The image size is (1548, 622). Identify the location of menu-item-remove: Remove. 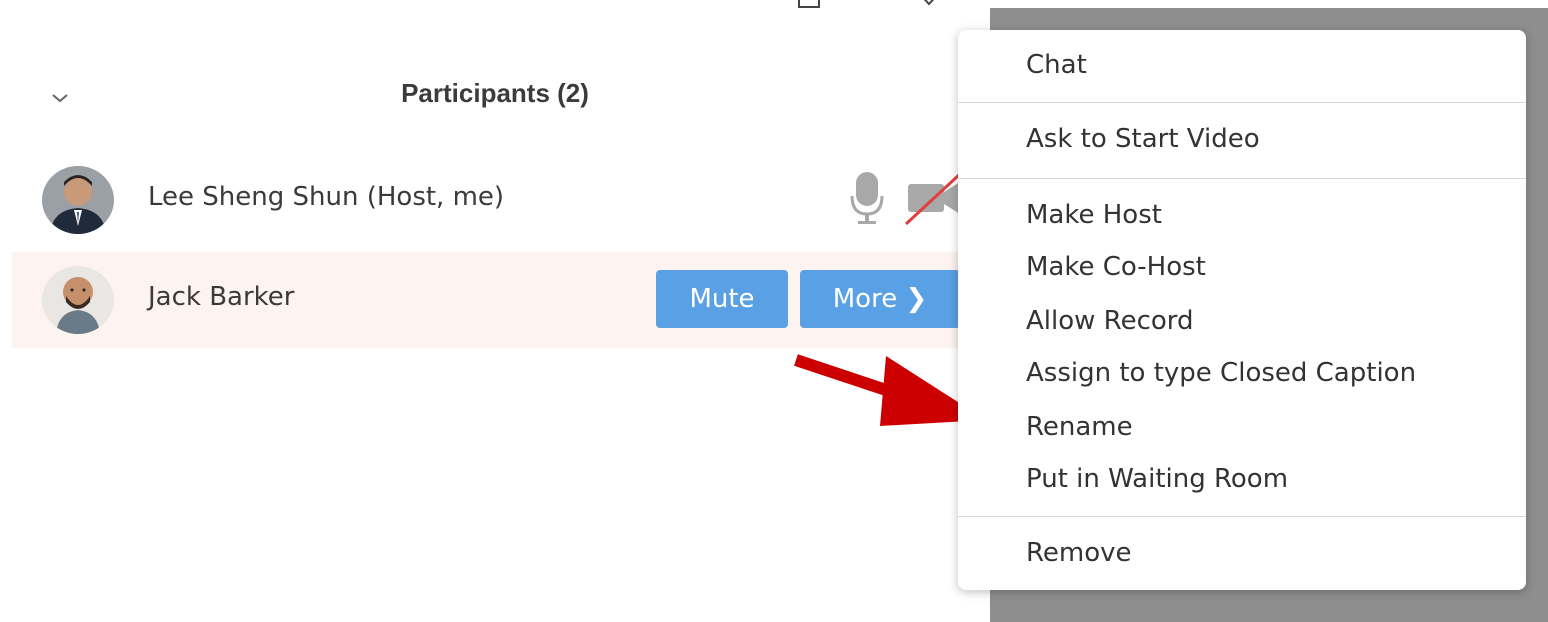
(1079, 553).